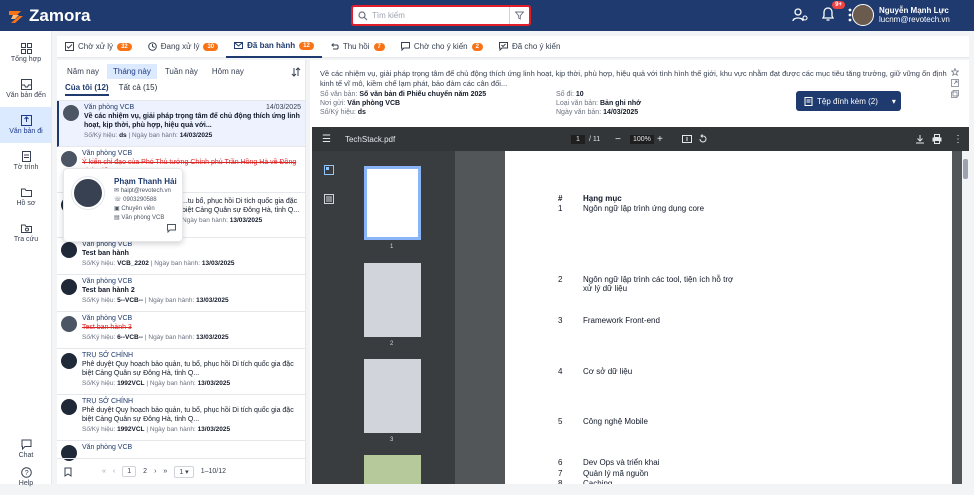 The width and height of the screenshot is (974, 495). Describe the element at coordinates (800, 15) in the screenshot. I see `user-settings-icon` at that location.